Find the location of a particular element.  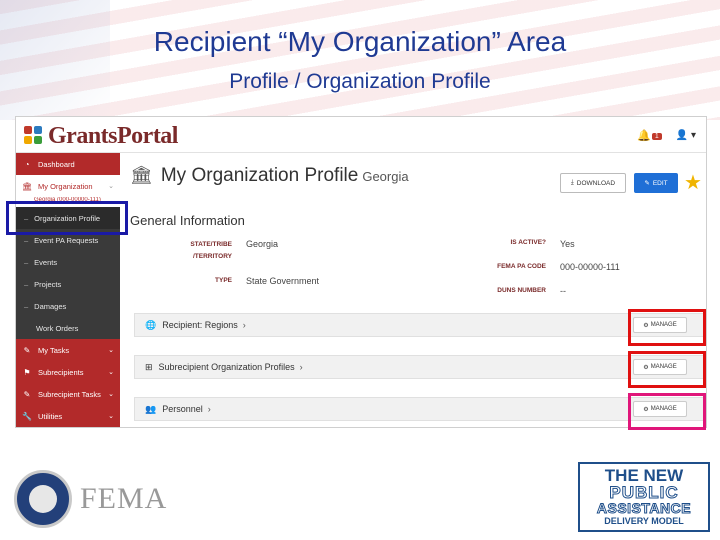

sidebar-item-my-tasks: ✎ My Tasks ⌄ is located at coordinates (68, 350).